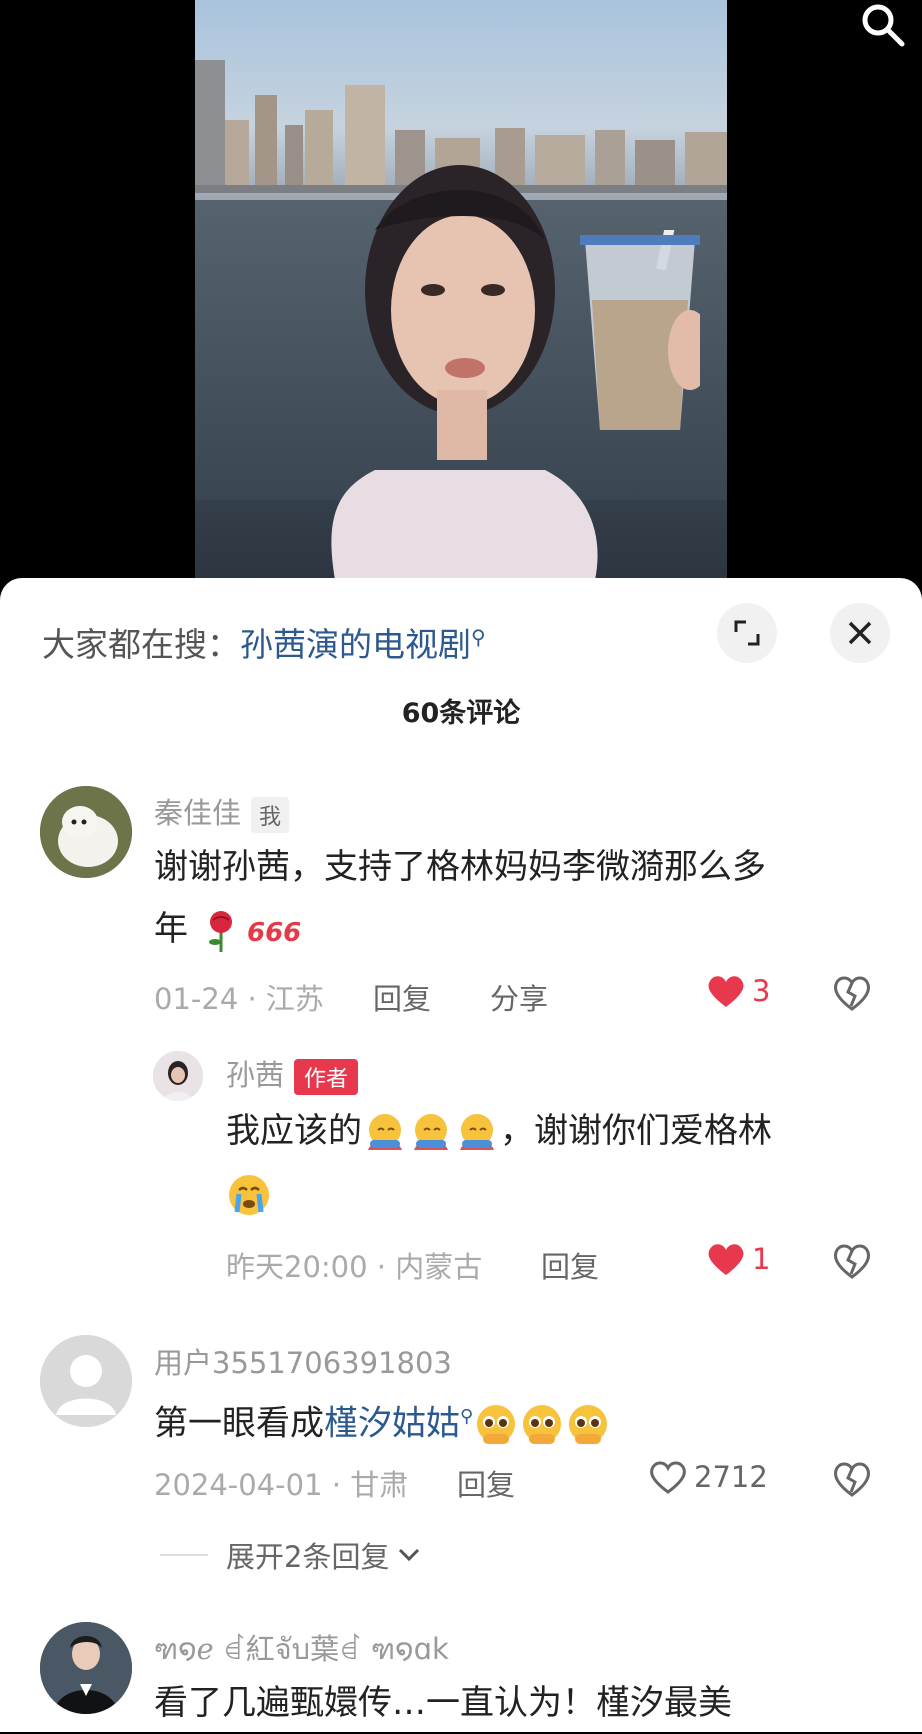 This screenshot has width=922, height=1734. I want to click on 666-emoji-icon: 666, so click(274, 933).